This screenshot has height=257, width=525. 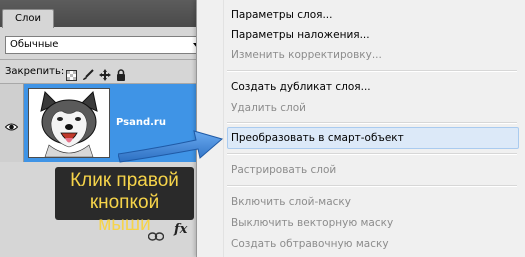 I want to click on menu-item-create-clipping-mask: Создать обтравочную маску, so click(x=310, y=244).